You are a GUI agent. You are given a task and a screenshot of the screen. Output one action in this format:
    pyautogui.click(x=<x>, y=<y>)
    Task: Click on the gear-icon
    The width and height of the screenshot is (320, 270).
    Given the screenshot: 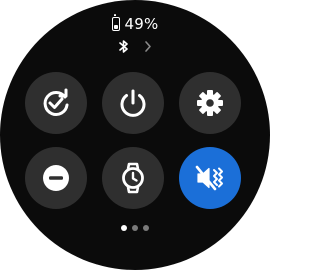 What is the action you would take?
    pyautogui.click(x=210, y=103)
    